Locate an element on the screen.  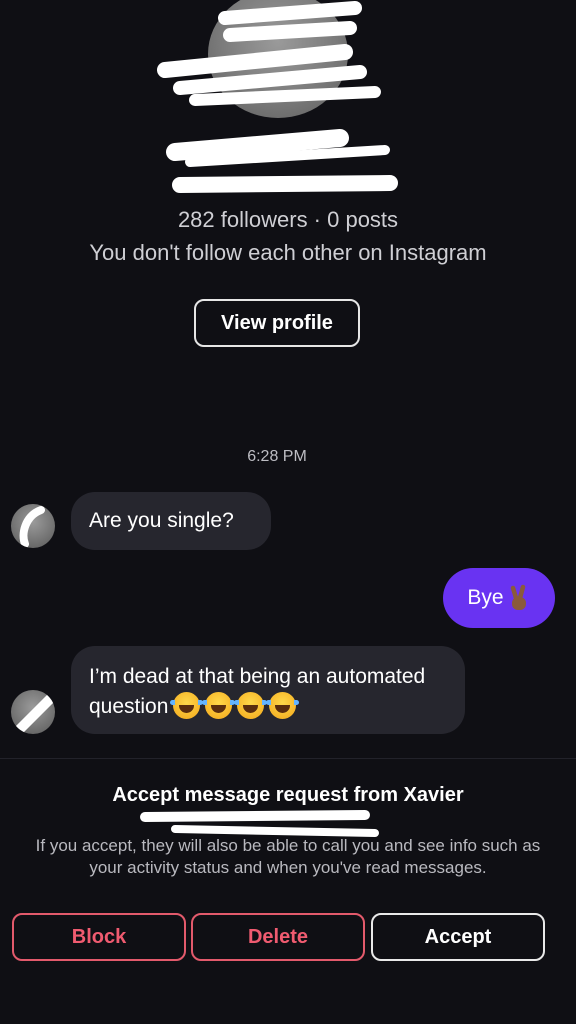
message-text: Are you single? is located at coordinates (161, 520).